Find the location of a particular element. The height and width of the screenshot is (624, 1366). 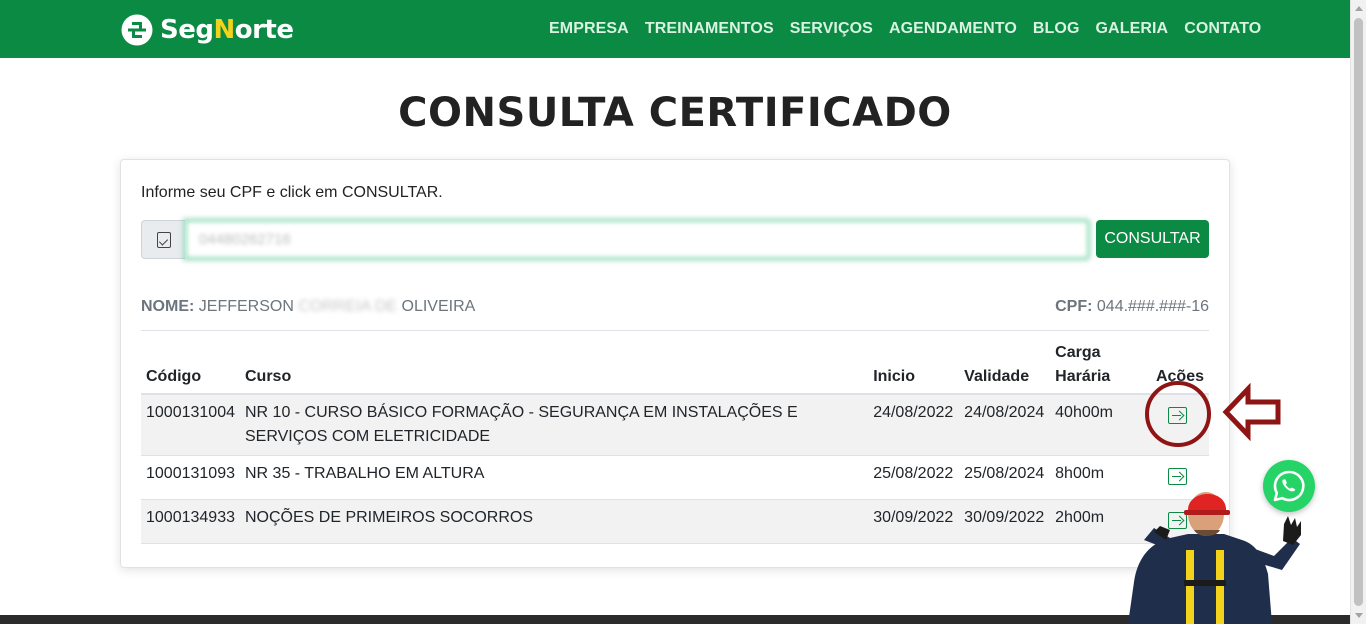

name-hidden: CORREIA DE is located at coordinates (348, 306).